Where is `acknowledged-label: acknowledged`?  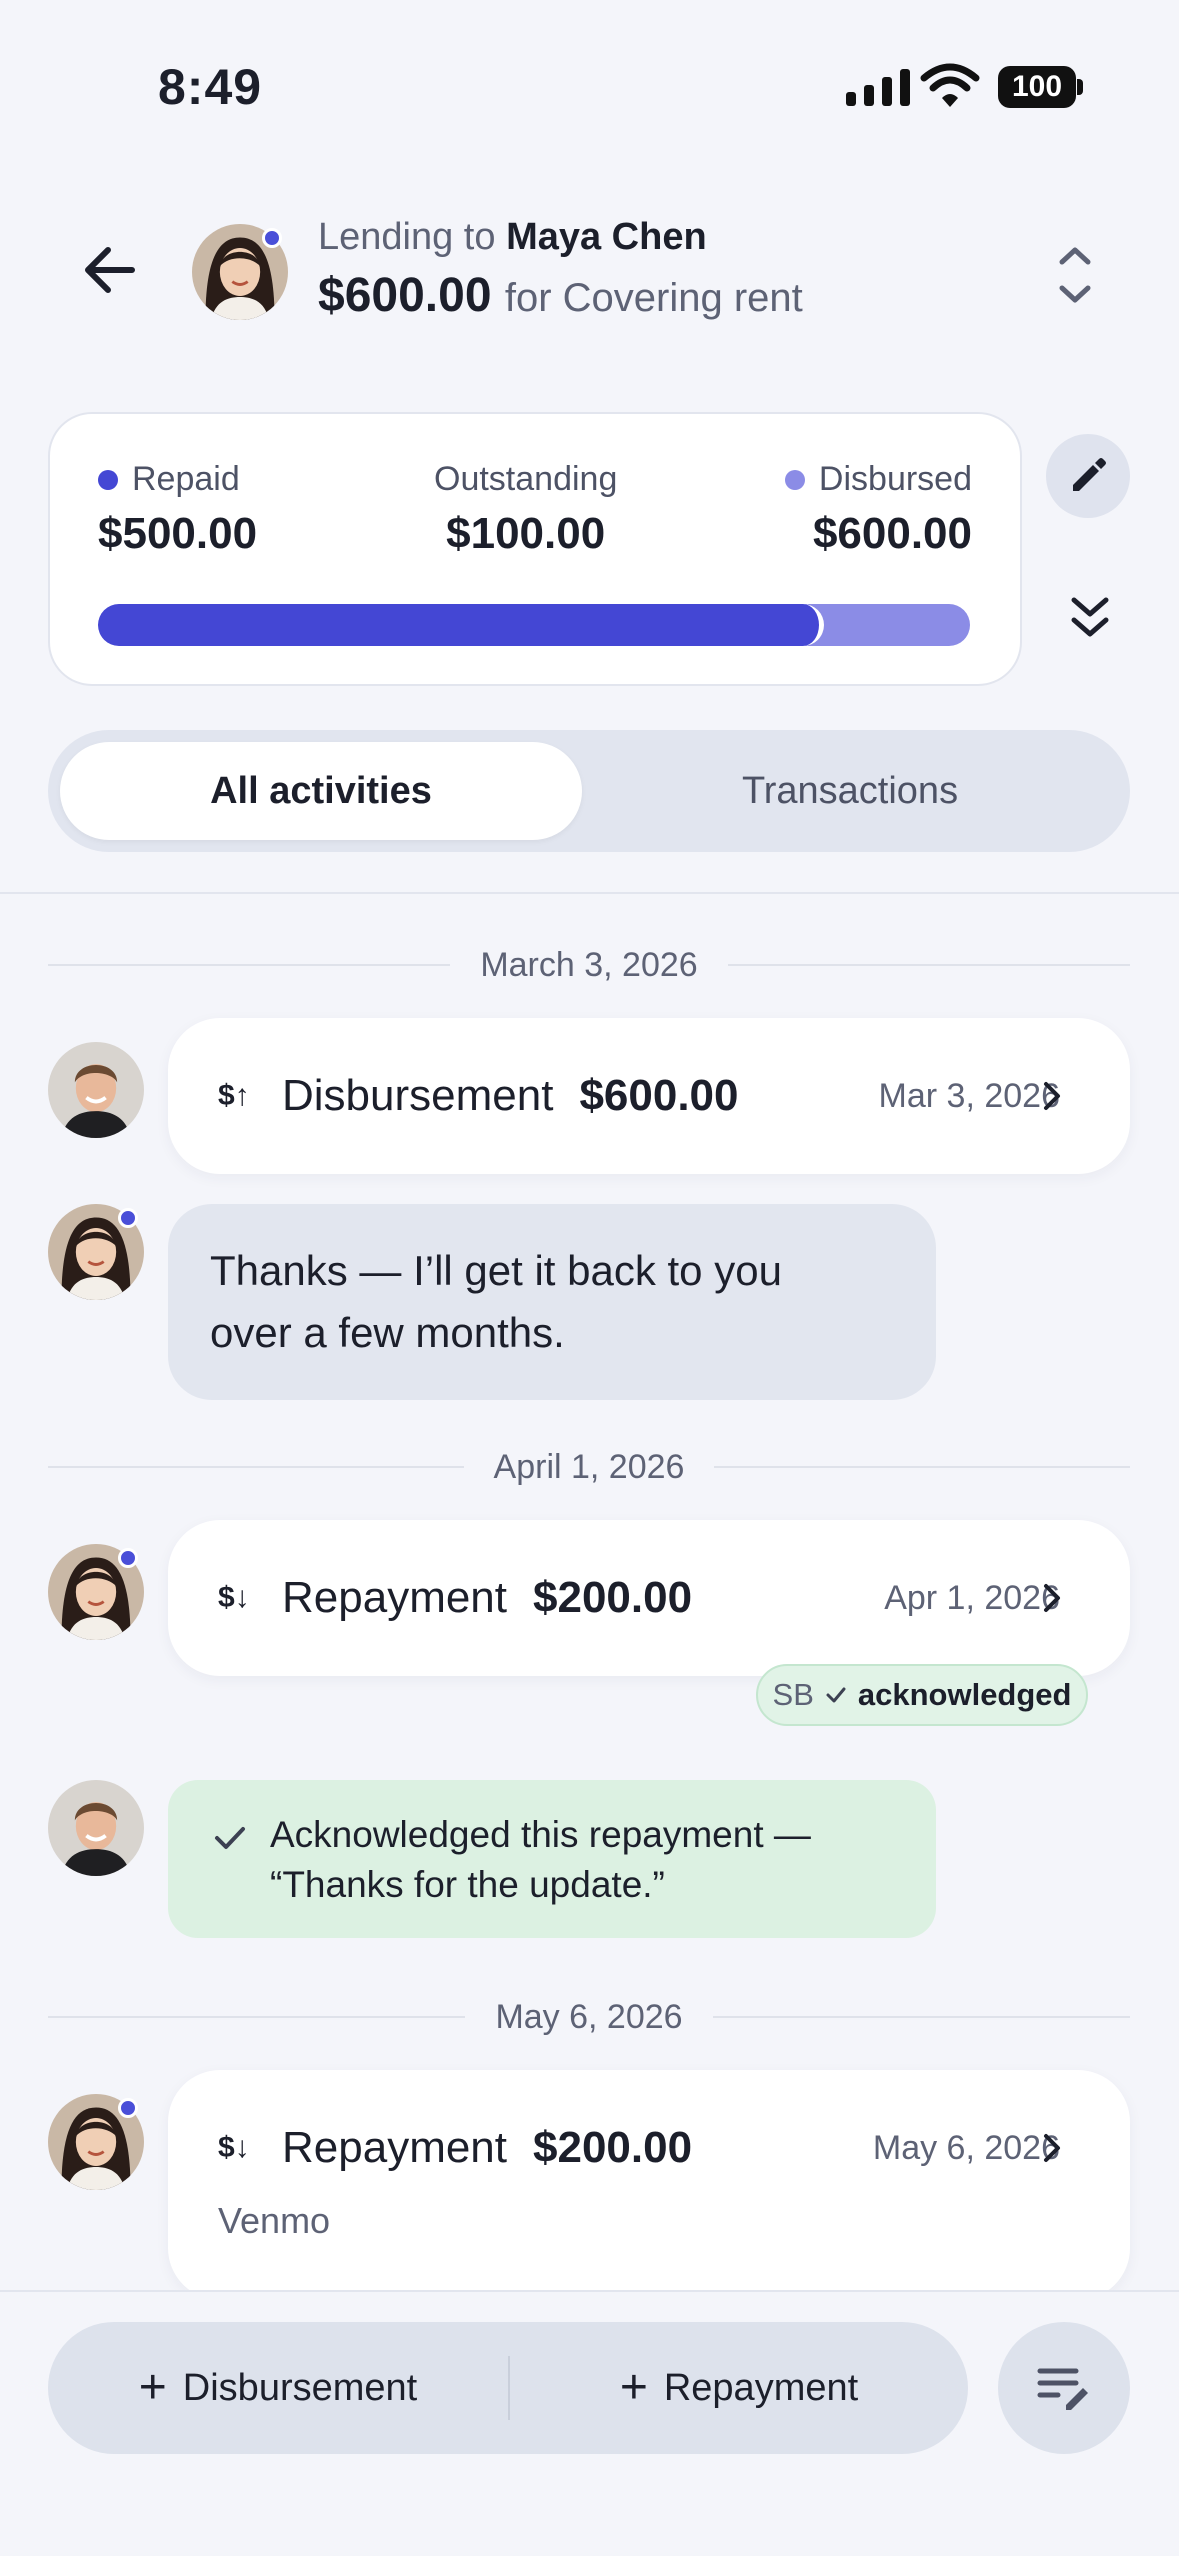
acknowledged-label: acknowledged is located at coordinates (964, 1694).